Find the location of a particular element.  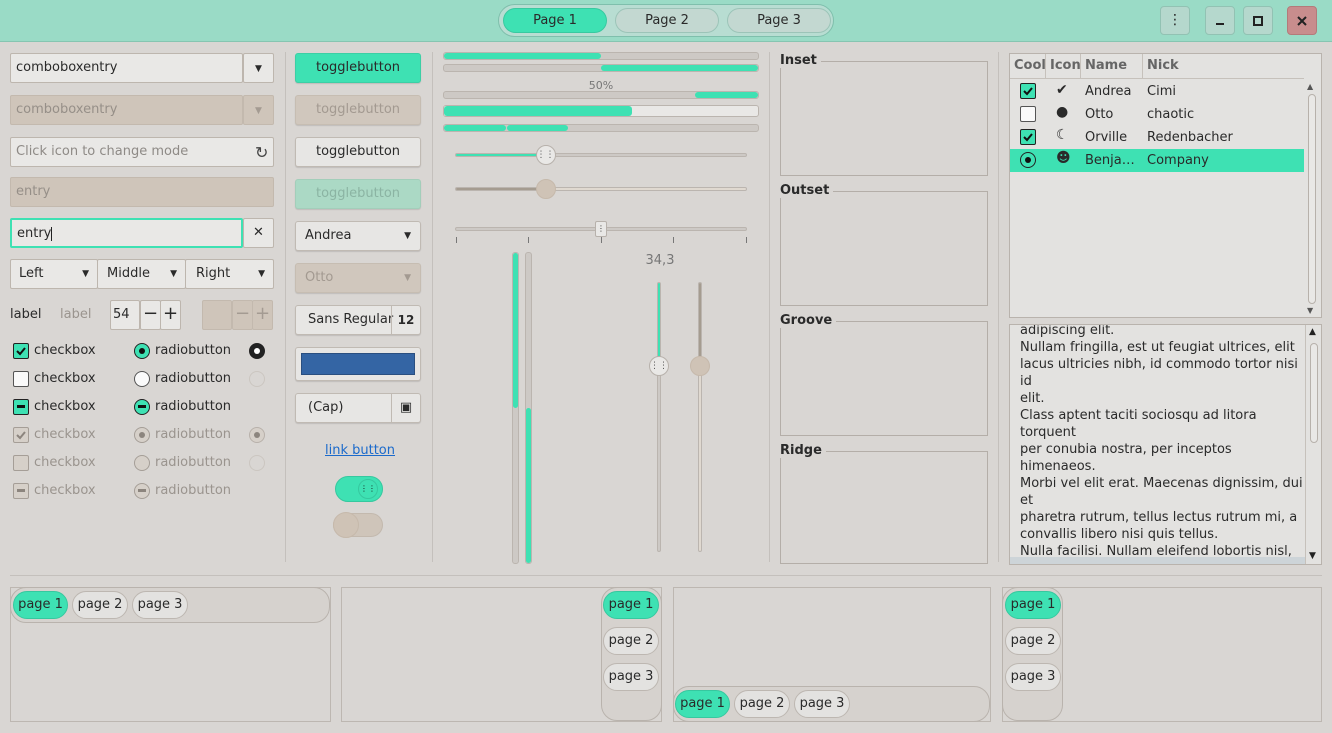

file-chooser-button: (Cap) ▣ is located at coordinates (358, 408).